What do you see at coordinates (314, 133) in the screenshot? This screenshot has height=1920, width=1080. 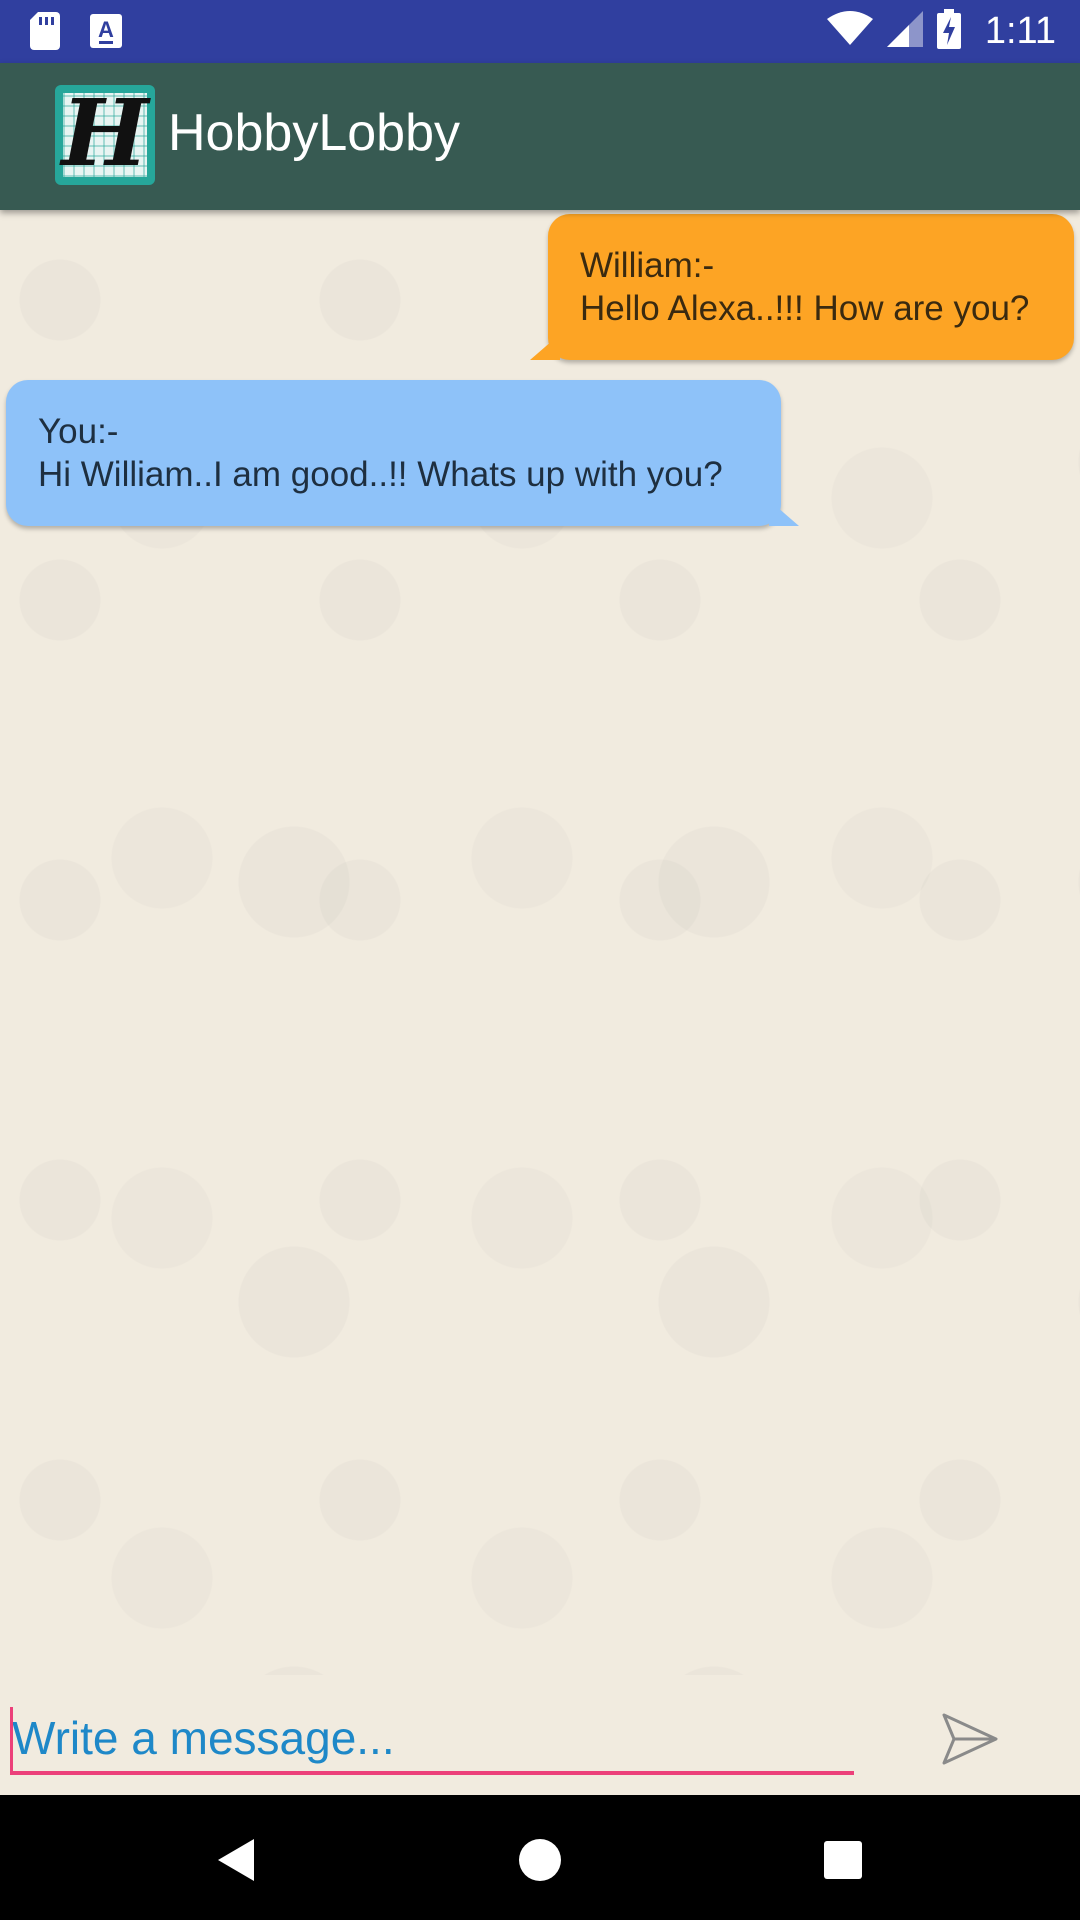 I see `app-title: HobbyLobby` at bounding box center [314, 133].